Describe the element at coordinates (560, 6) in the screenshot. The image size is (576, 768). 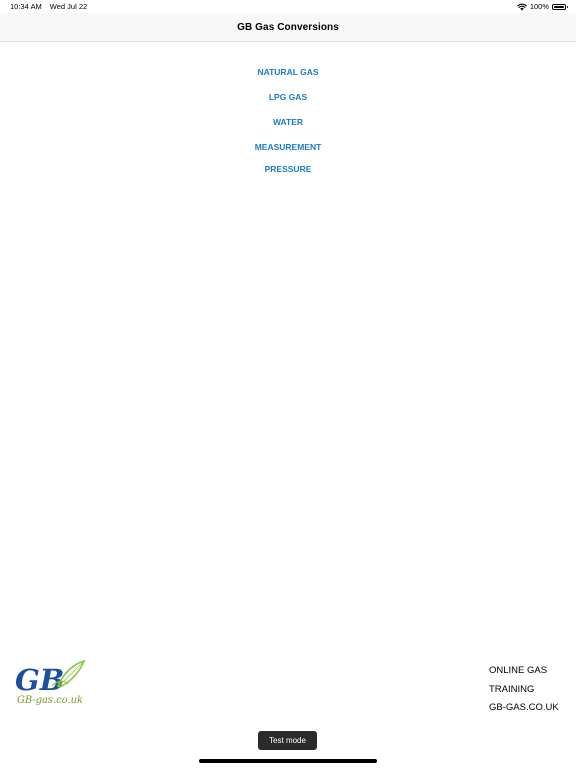
I see `battery-icon` at that location.